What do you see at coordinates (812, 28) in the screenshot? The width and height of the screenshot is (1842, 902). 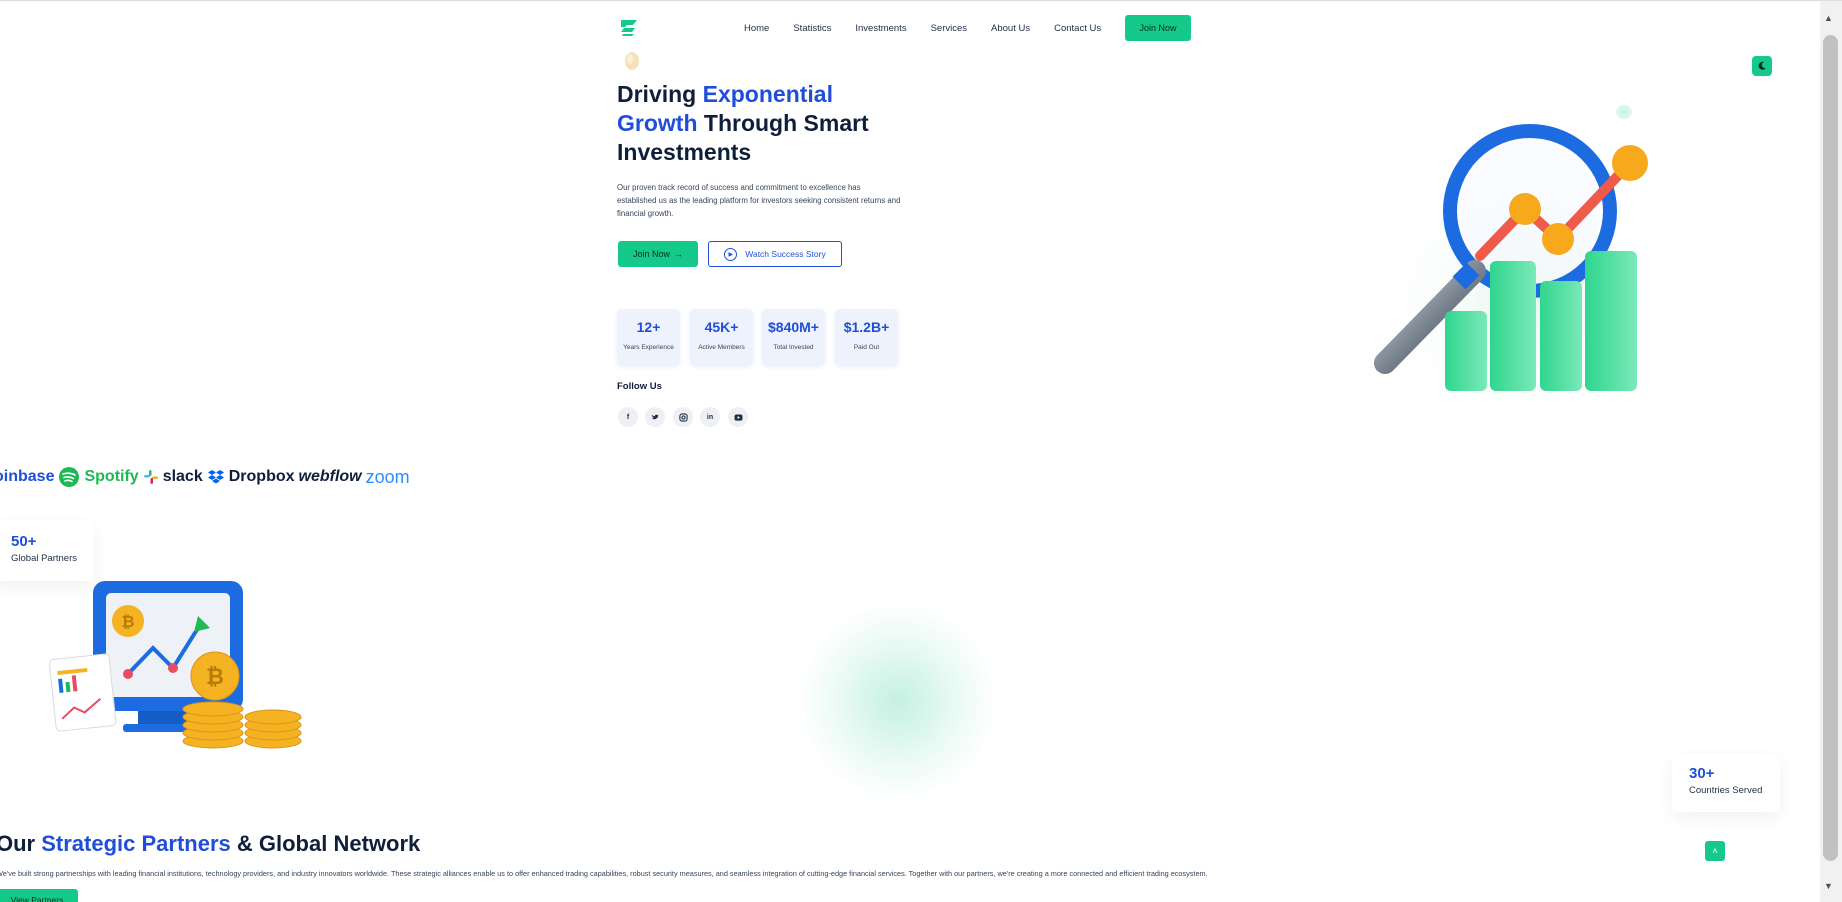 I see `nav-statistics: Statistics` at bounding box center [812, 28].